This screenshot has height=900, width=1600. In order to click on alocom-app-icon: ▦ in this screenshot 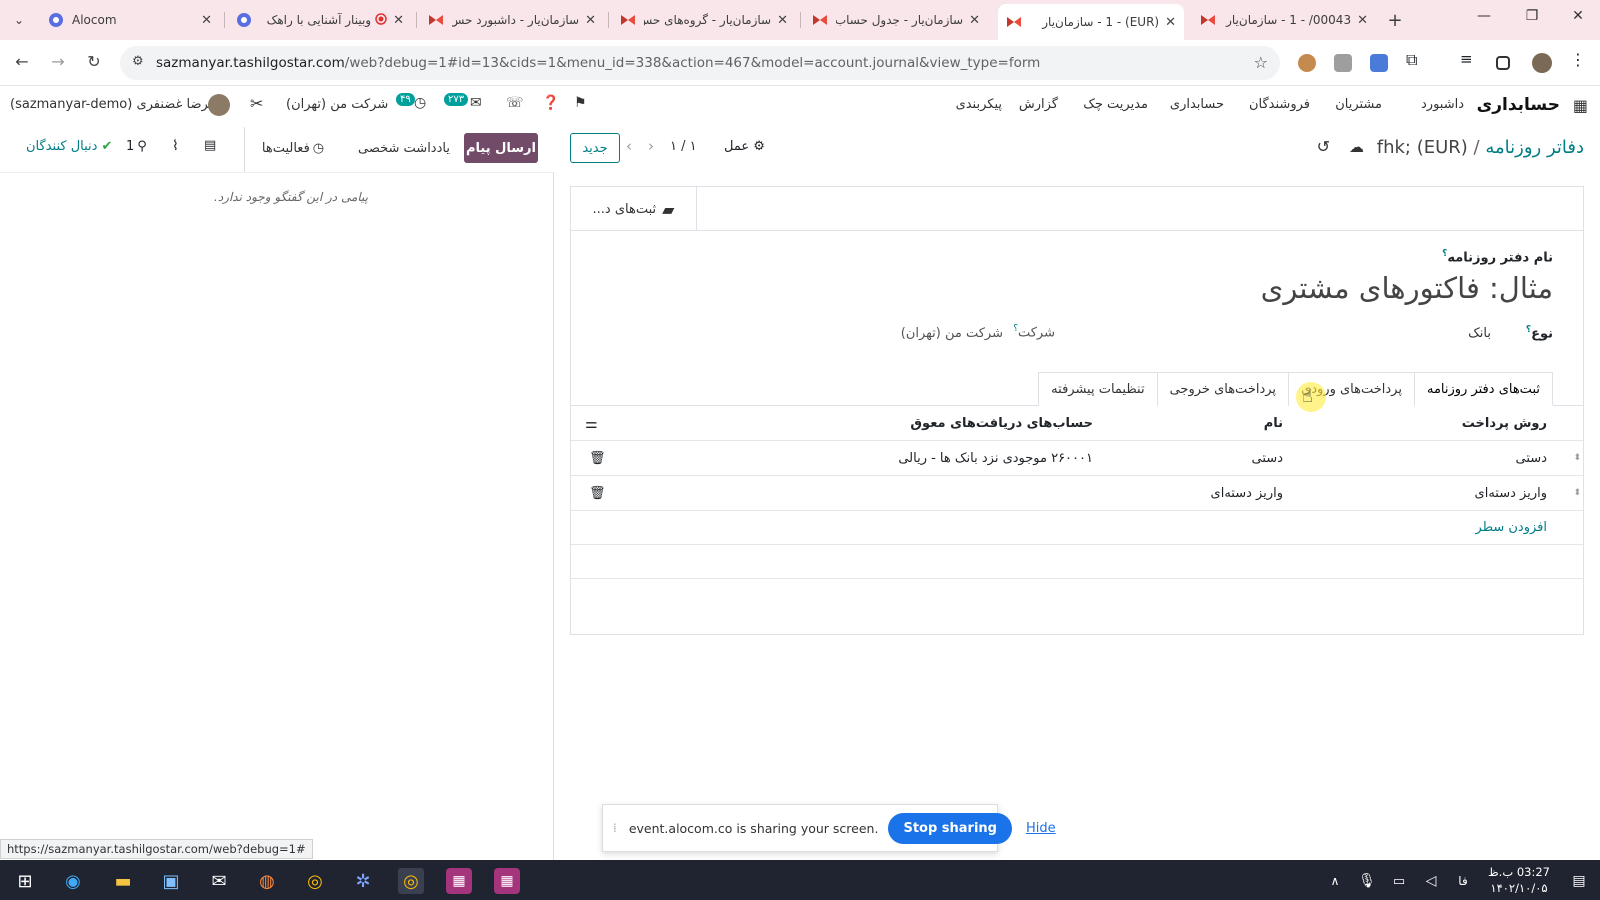, I will do `click(459, 881)`.